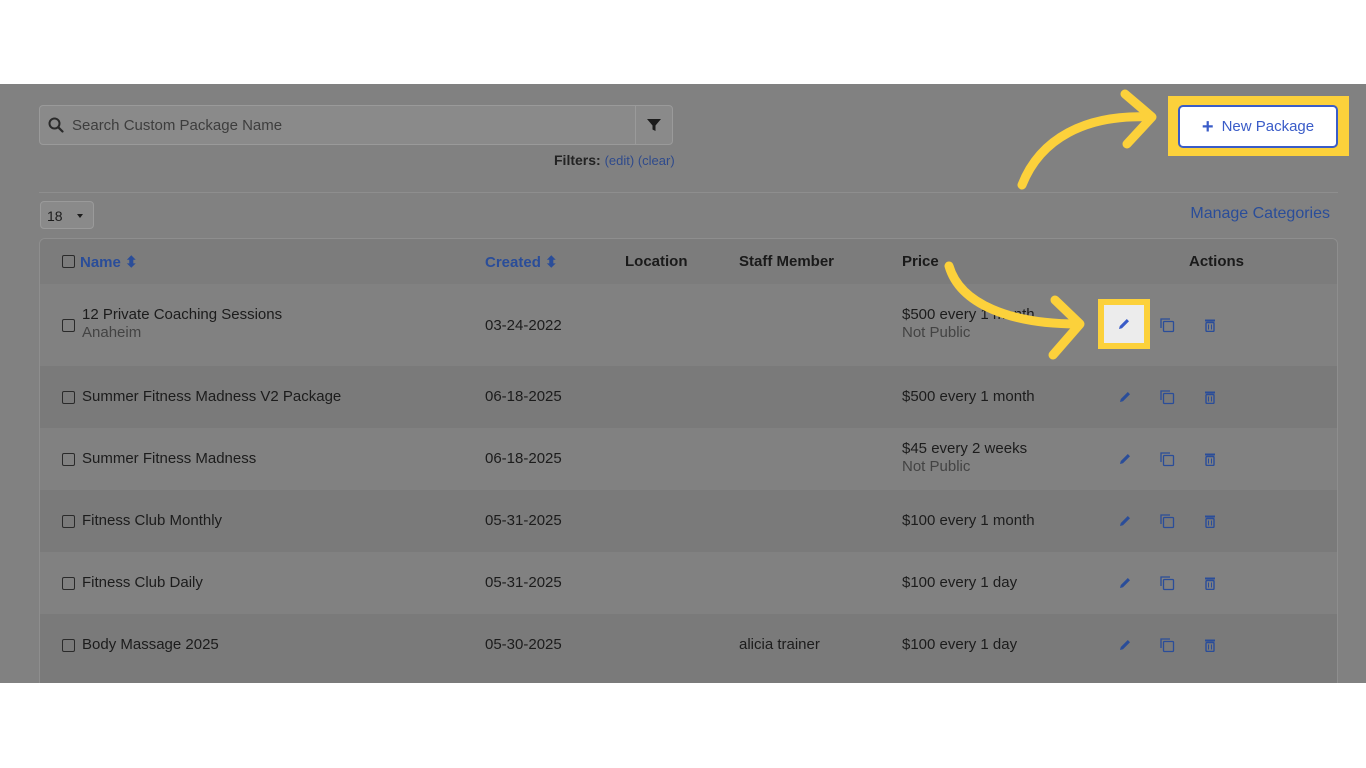  What do you see at coordinates (112, 332) in the screenshot?
I see `package-location: Anaheim` at bounding box center [112, 332].